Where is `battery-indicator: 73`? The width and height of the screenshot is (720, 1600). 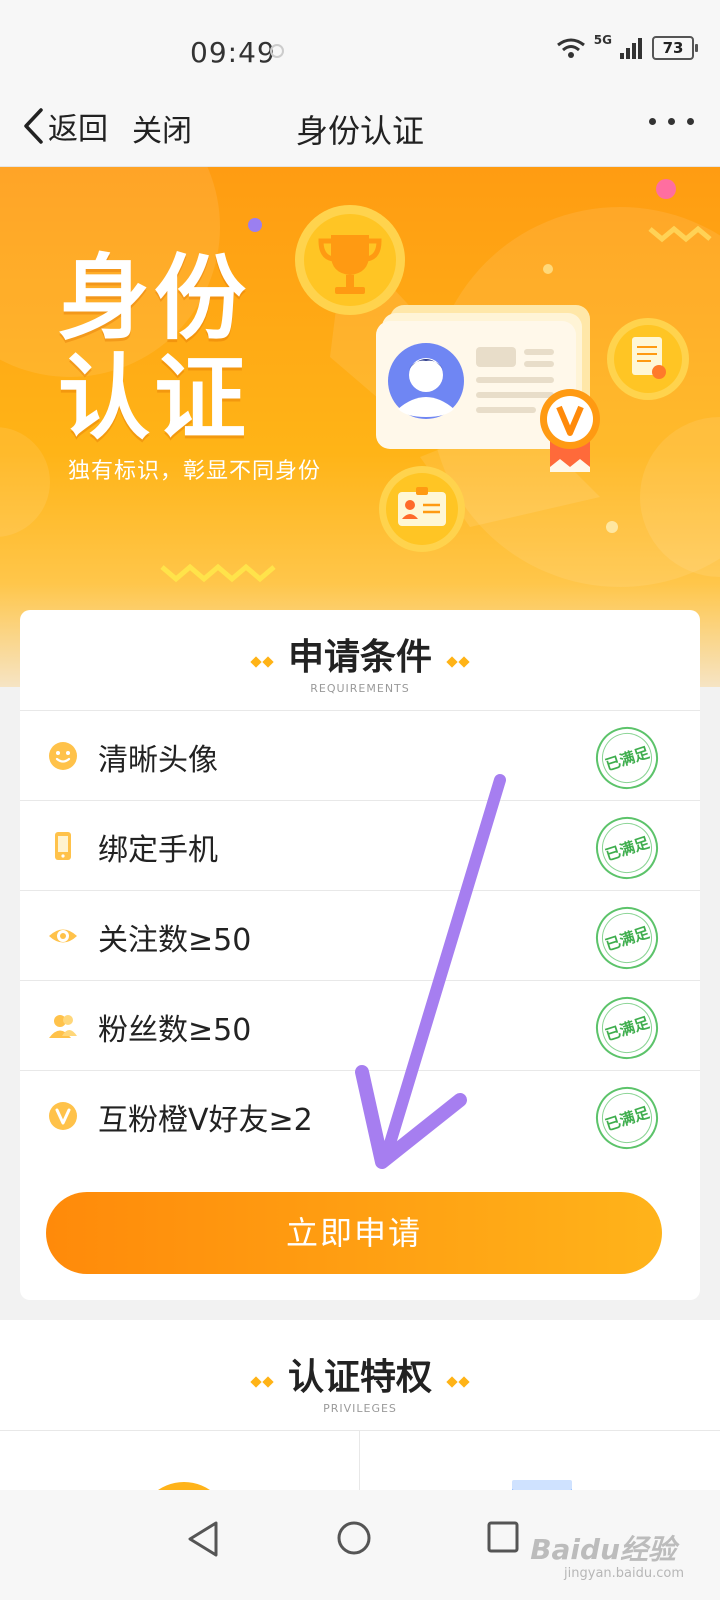 battery-indicator: 73 is located at coordinates (675, 48).